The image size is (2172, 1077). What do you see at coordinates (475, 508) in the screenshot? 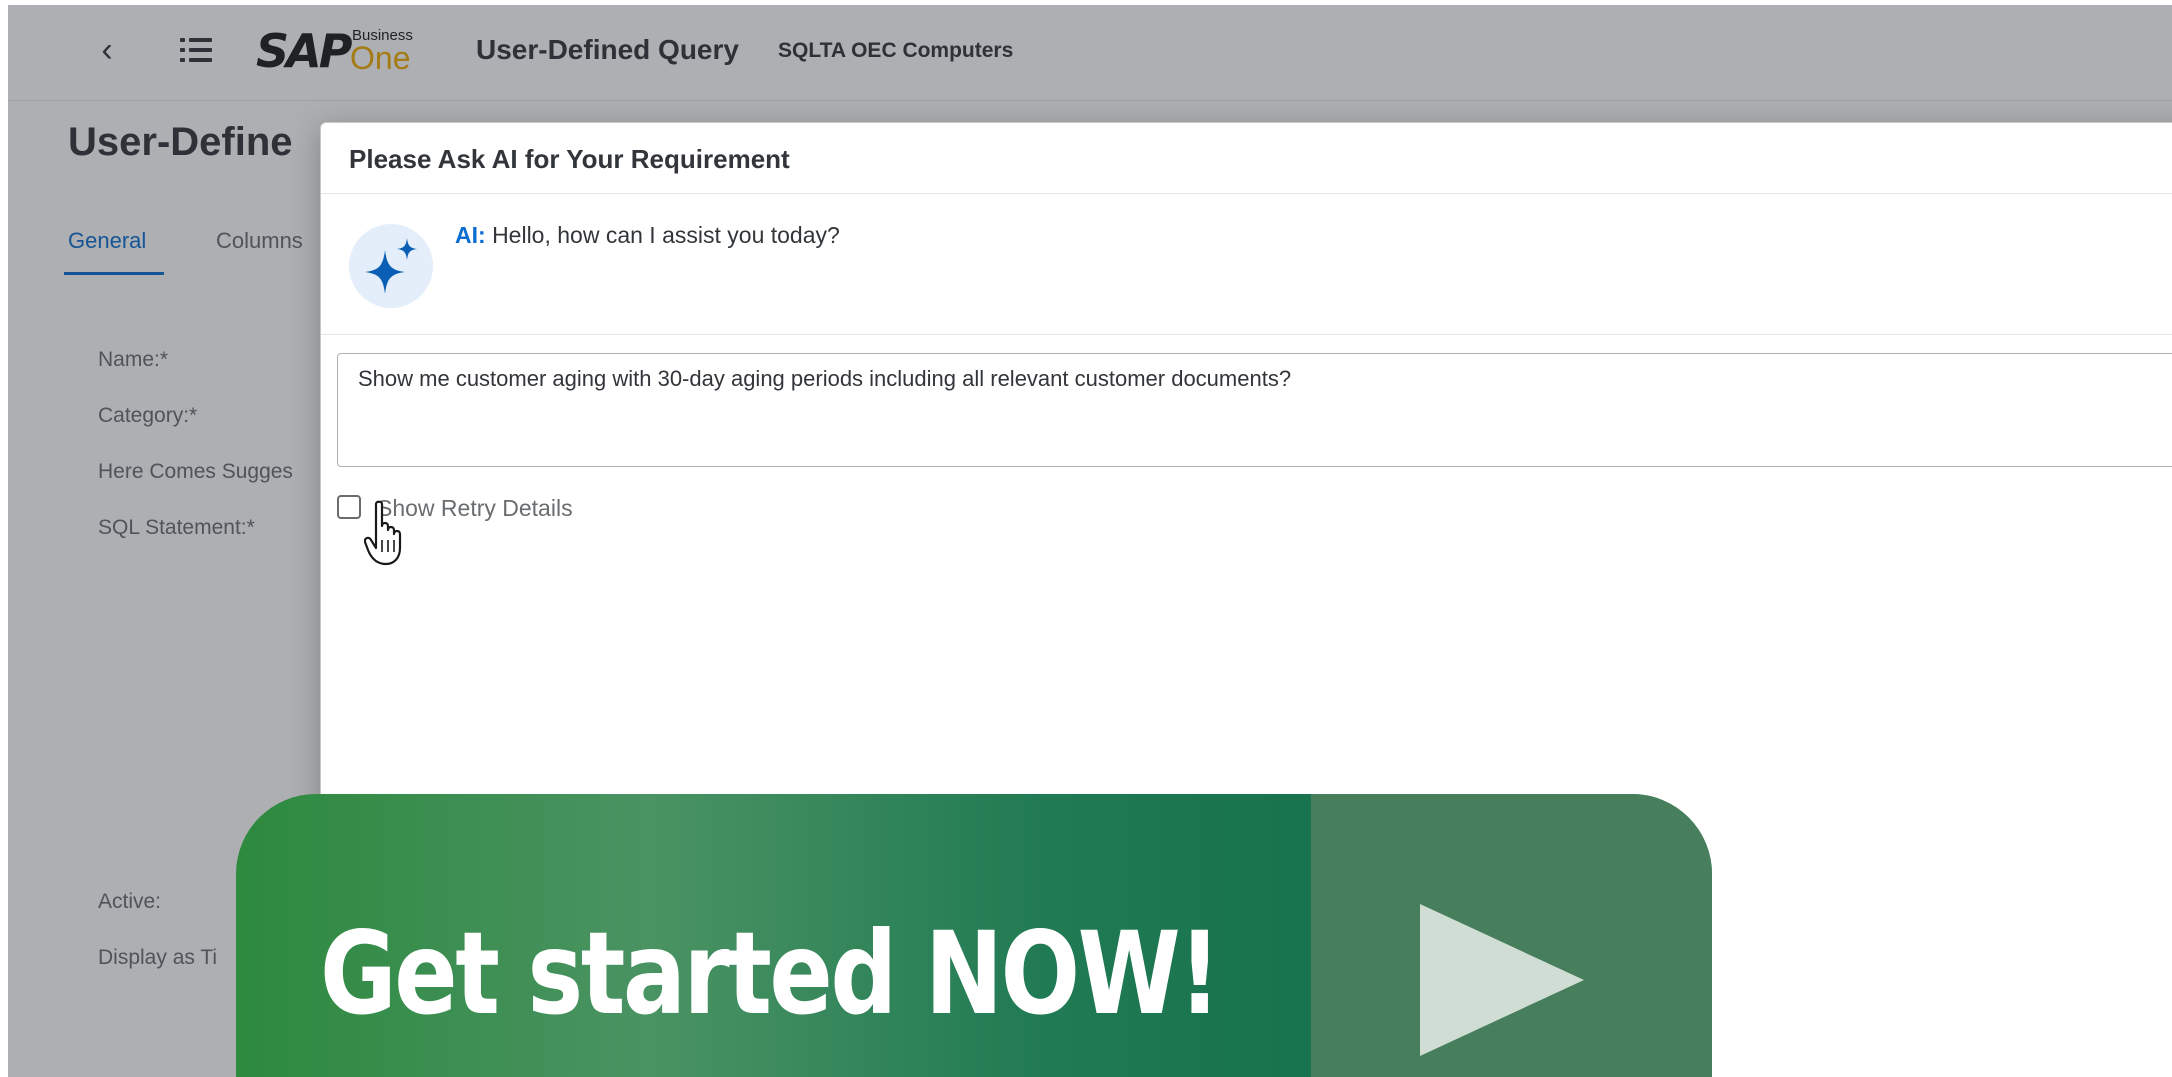
I see `show-retry-details-label: Show Retry Details` at bounding box center [475, 508].